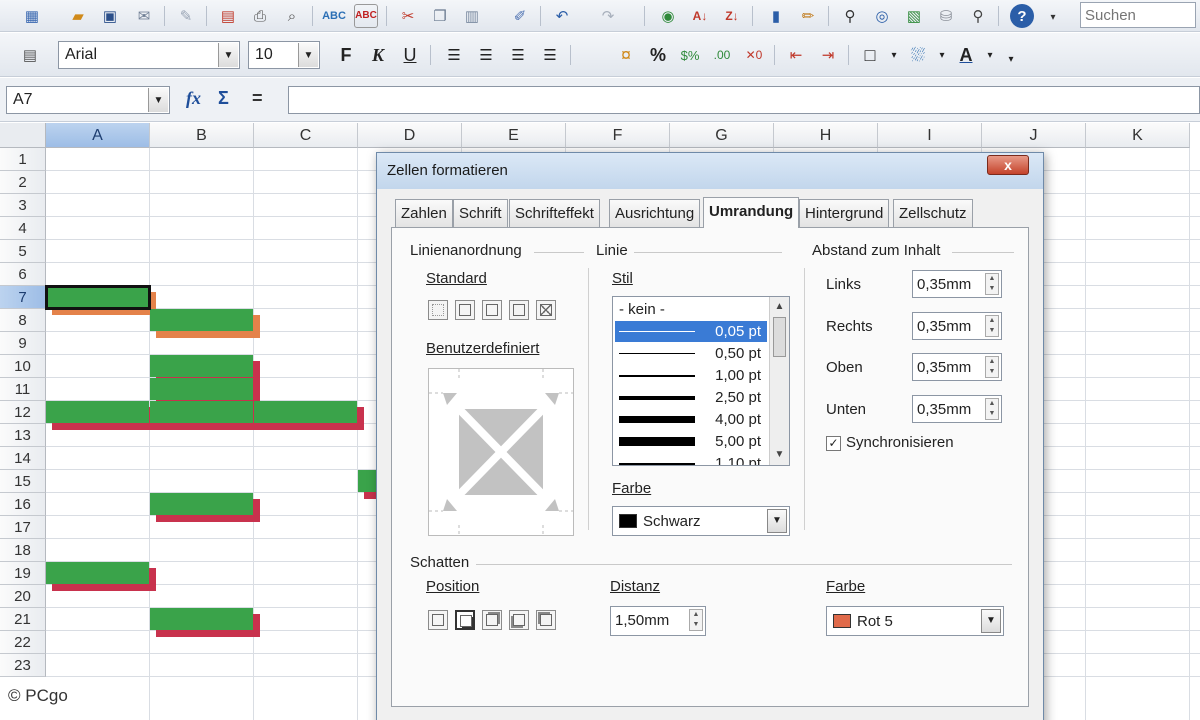 This screenshot has height=720, width=1200. Describe the element at coordinates (779, 306) in the screenshot. I see `chevron-up-icon: ▲` at that location.